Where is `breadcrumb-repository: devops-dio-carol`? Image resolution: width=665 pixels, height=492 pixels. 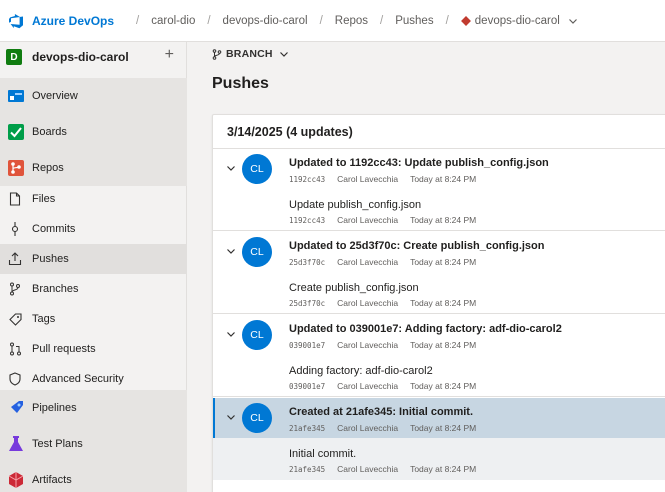
breadcrumb-repository: devops-dio-carol is located at coordinates (517, 21).